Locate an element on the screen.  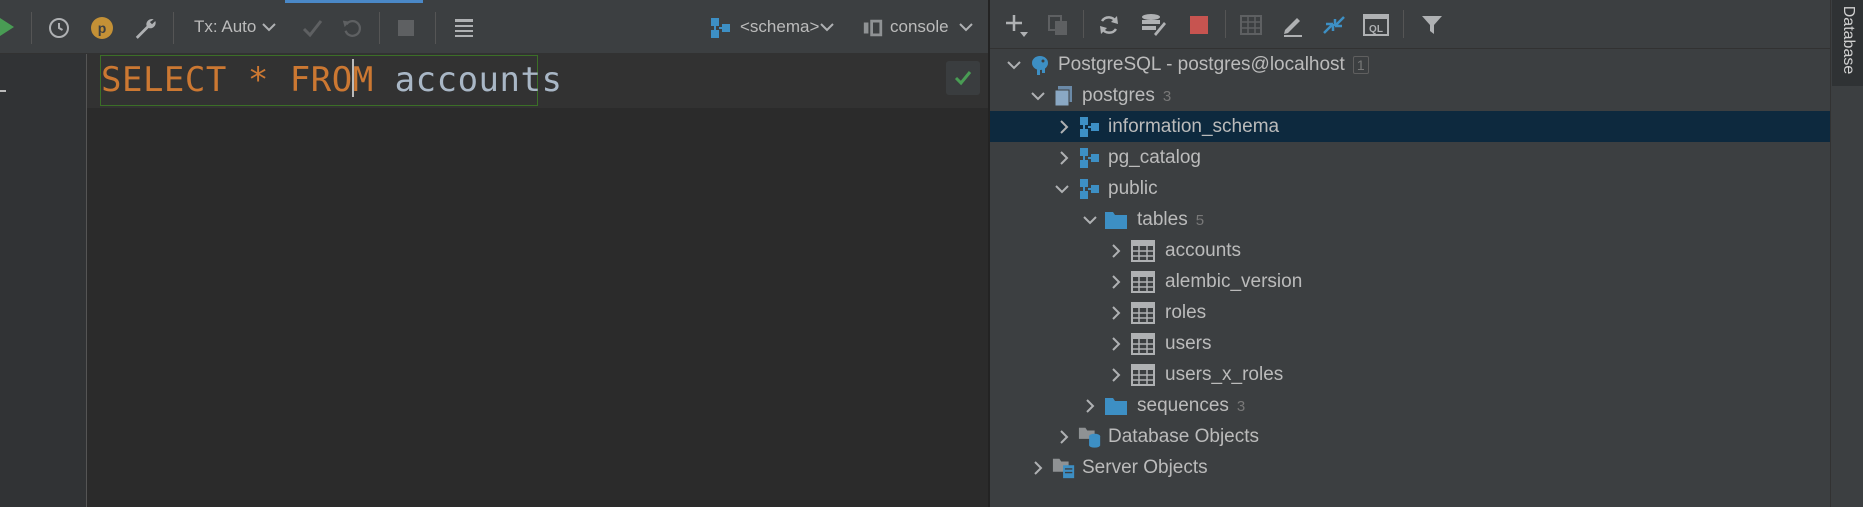
tree-node-table-roles: roles is located at coordinates (1410, 312).